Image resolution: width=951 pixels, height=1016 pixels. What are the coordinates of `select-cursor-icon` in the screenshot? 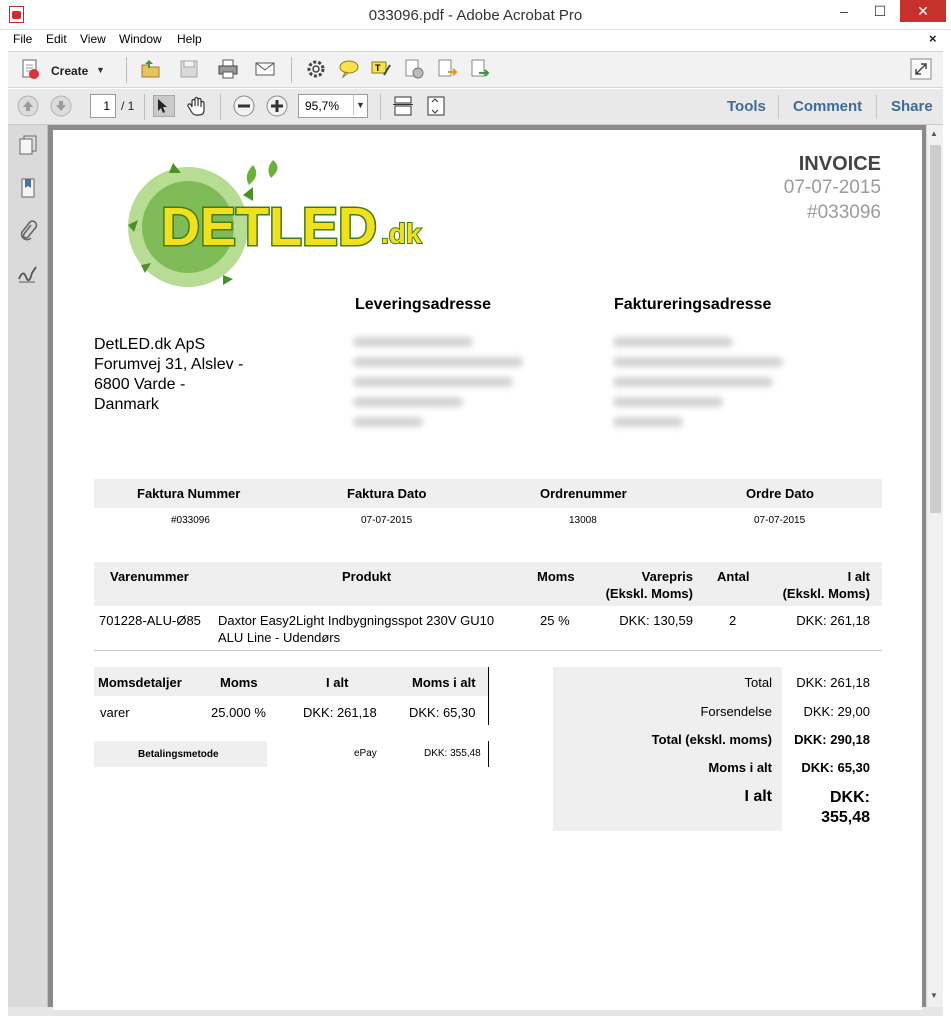 It's located at (164, 106).